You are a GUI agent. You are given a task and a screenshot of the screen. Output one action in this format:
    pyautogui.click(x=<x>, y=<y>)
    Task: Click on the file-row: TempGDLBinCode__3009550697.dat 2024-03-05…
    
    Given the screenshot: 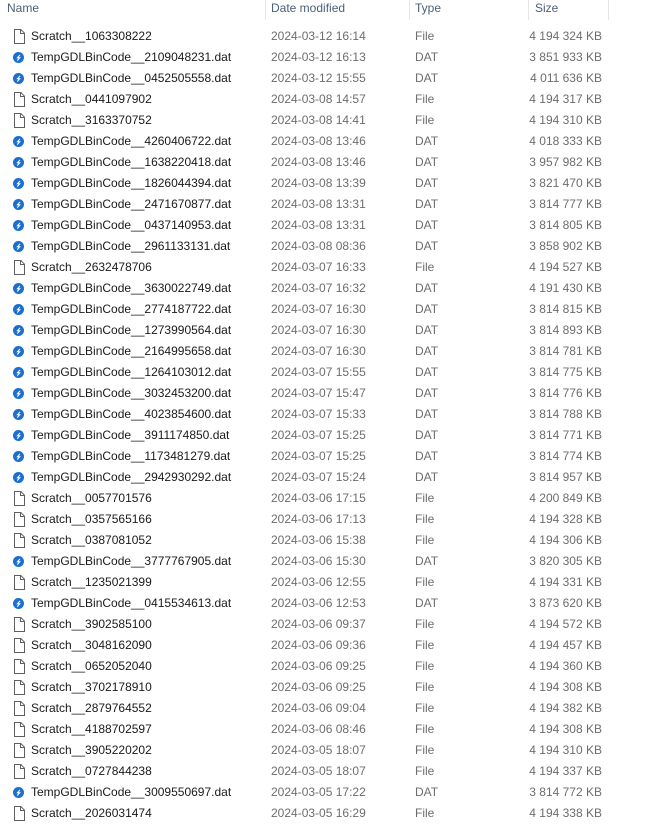 What is the action you would take?
    pyautogui.click(x=305, y=792)
    